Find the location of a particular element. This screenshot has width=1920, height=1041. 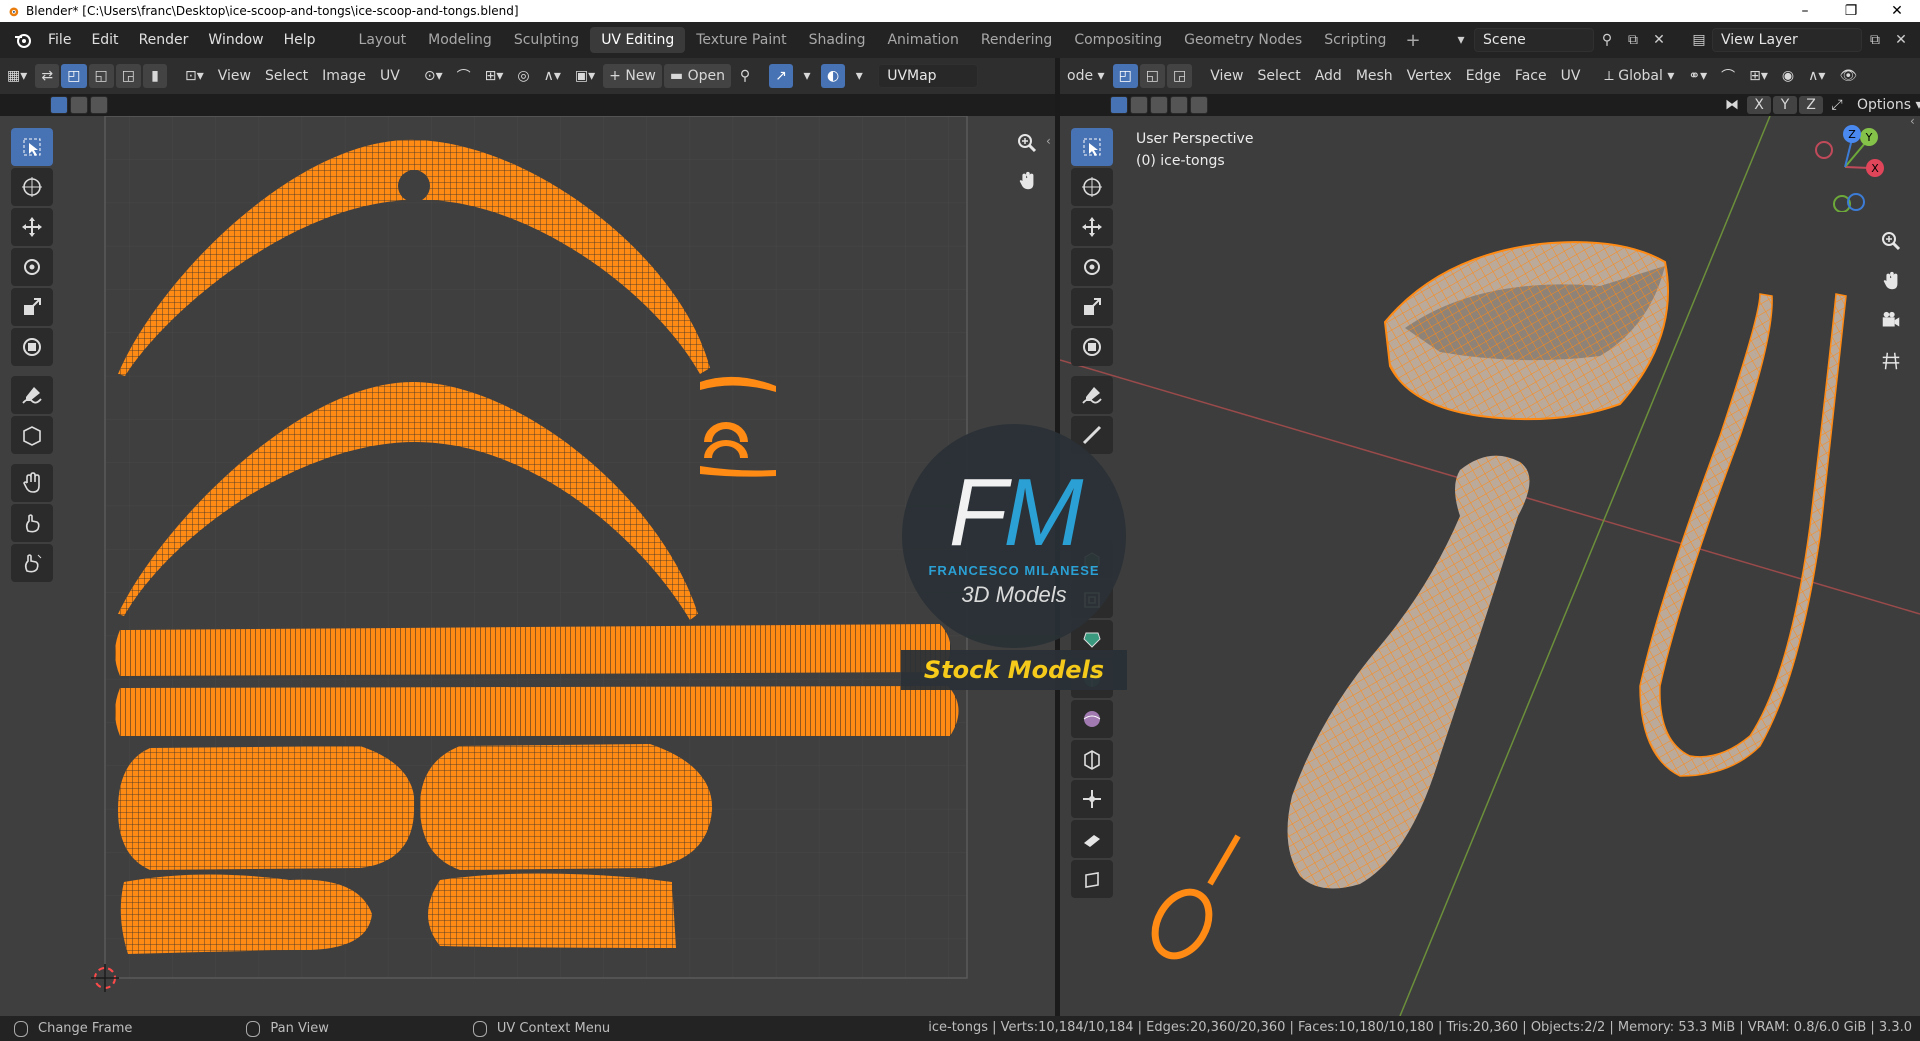

vertex-mode-icon: ◰ is located at coordinates (1125, 76).